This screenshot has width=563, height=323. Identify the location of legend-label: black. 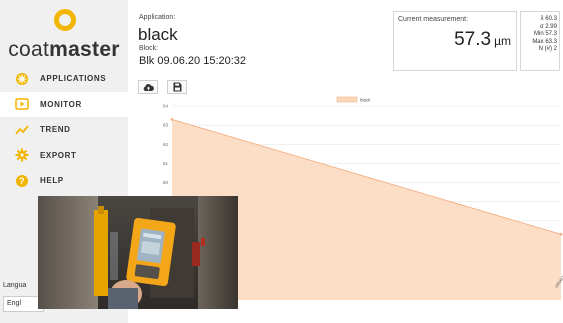
(365, 99).